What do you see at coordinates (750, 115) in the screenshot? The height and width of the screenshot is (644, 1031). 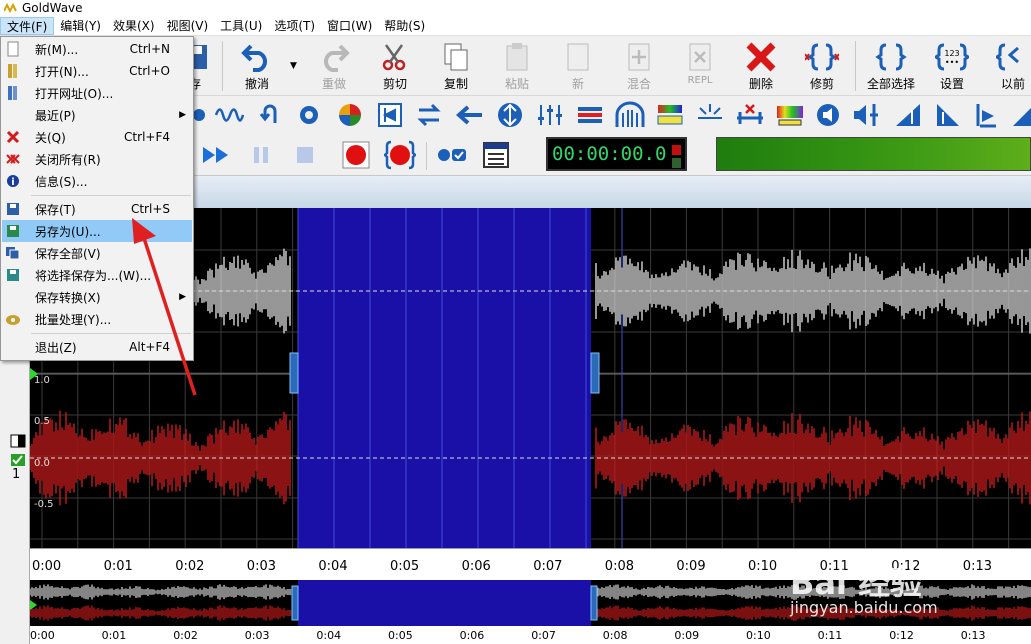 I see `effect-remove-icon` at bounding box center [750, 115].